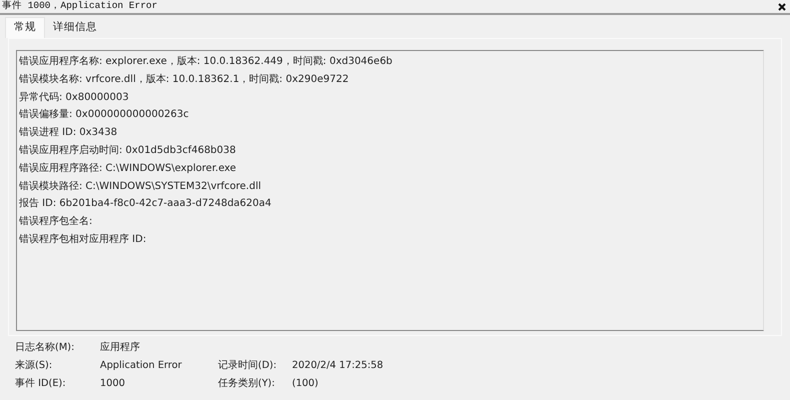  Describe the element at coordinates (68, 133) in the screenshot. I see `message-line: 错误进程 ID: 0x3438` at that location.